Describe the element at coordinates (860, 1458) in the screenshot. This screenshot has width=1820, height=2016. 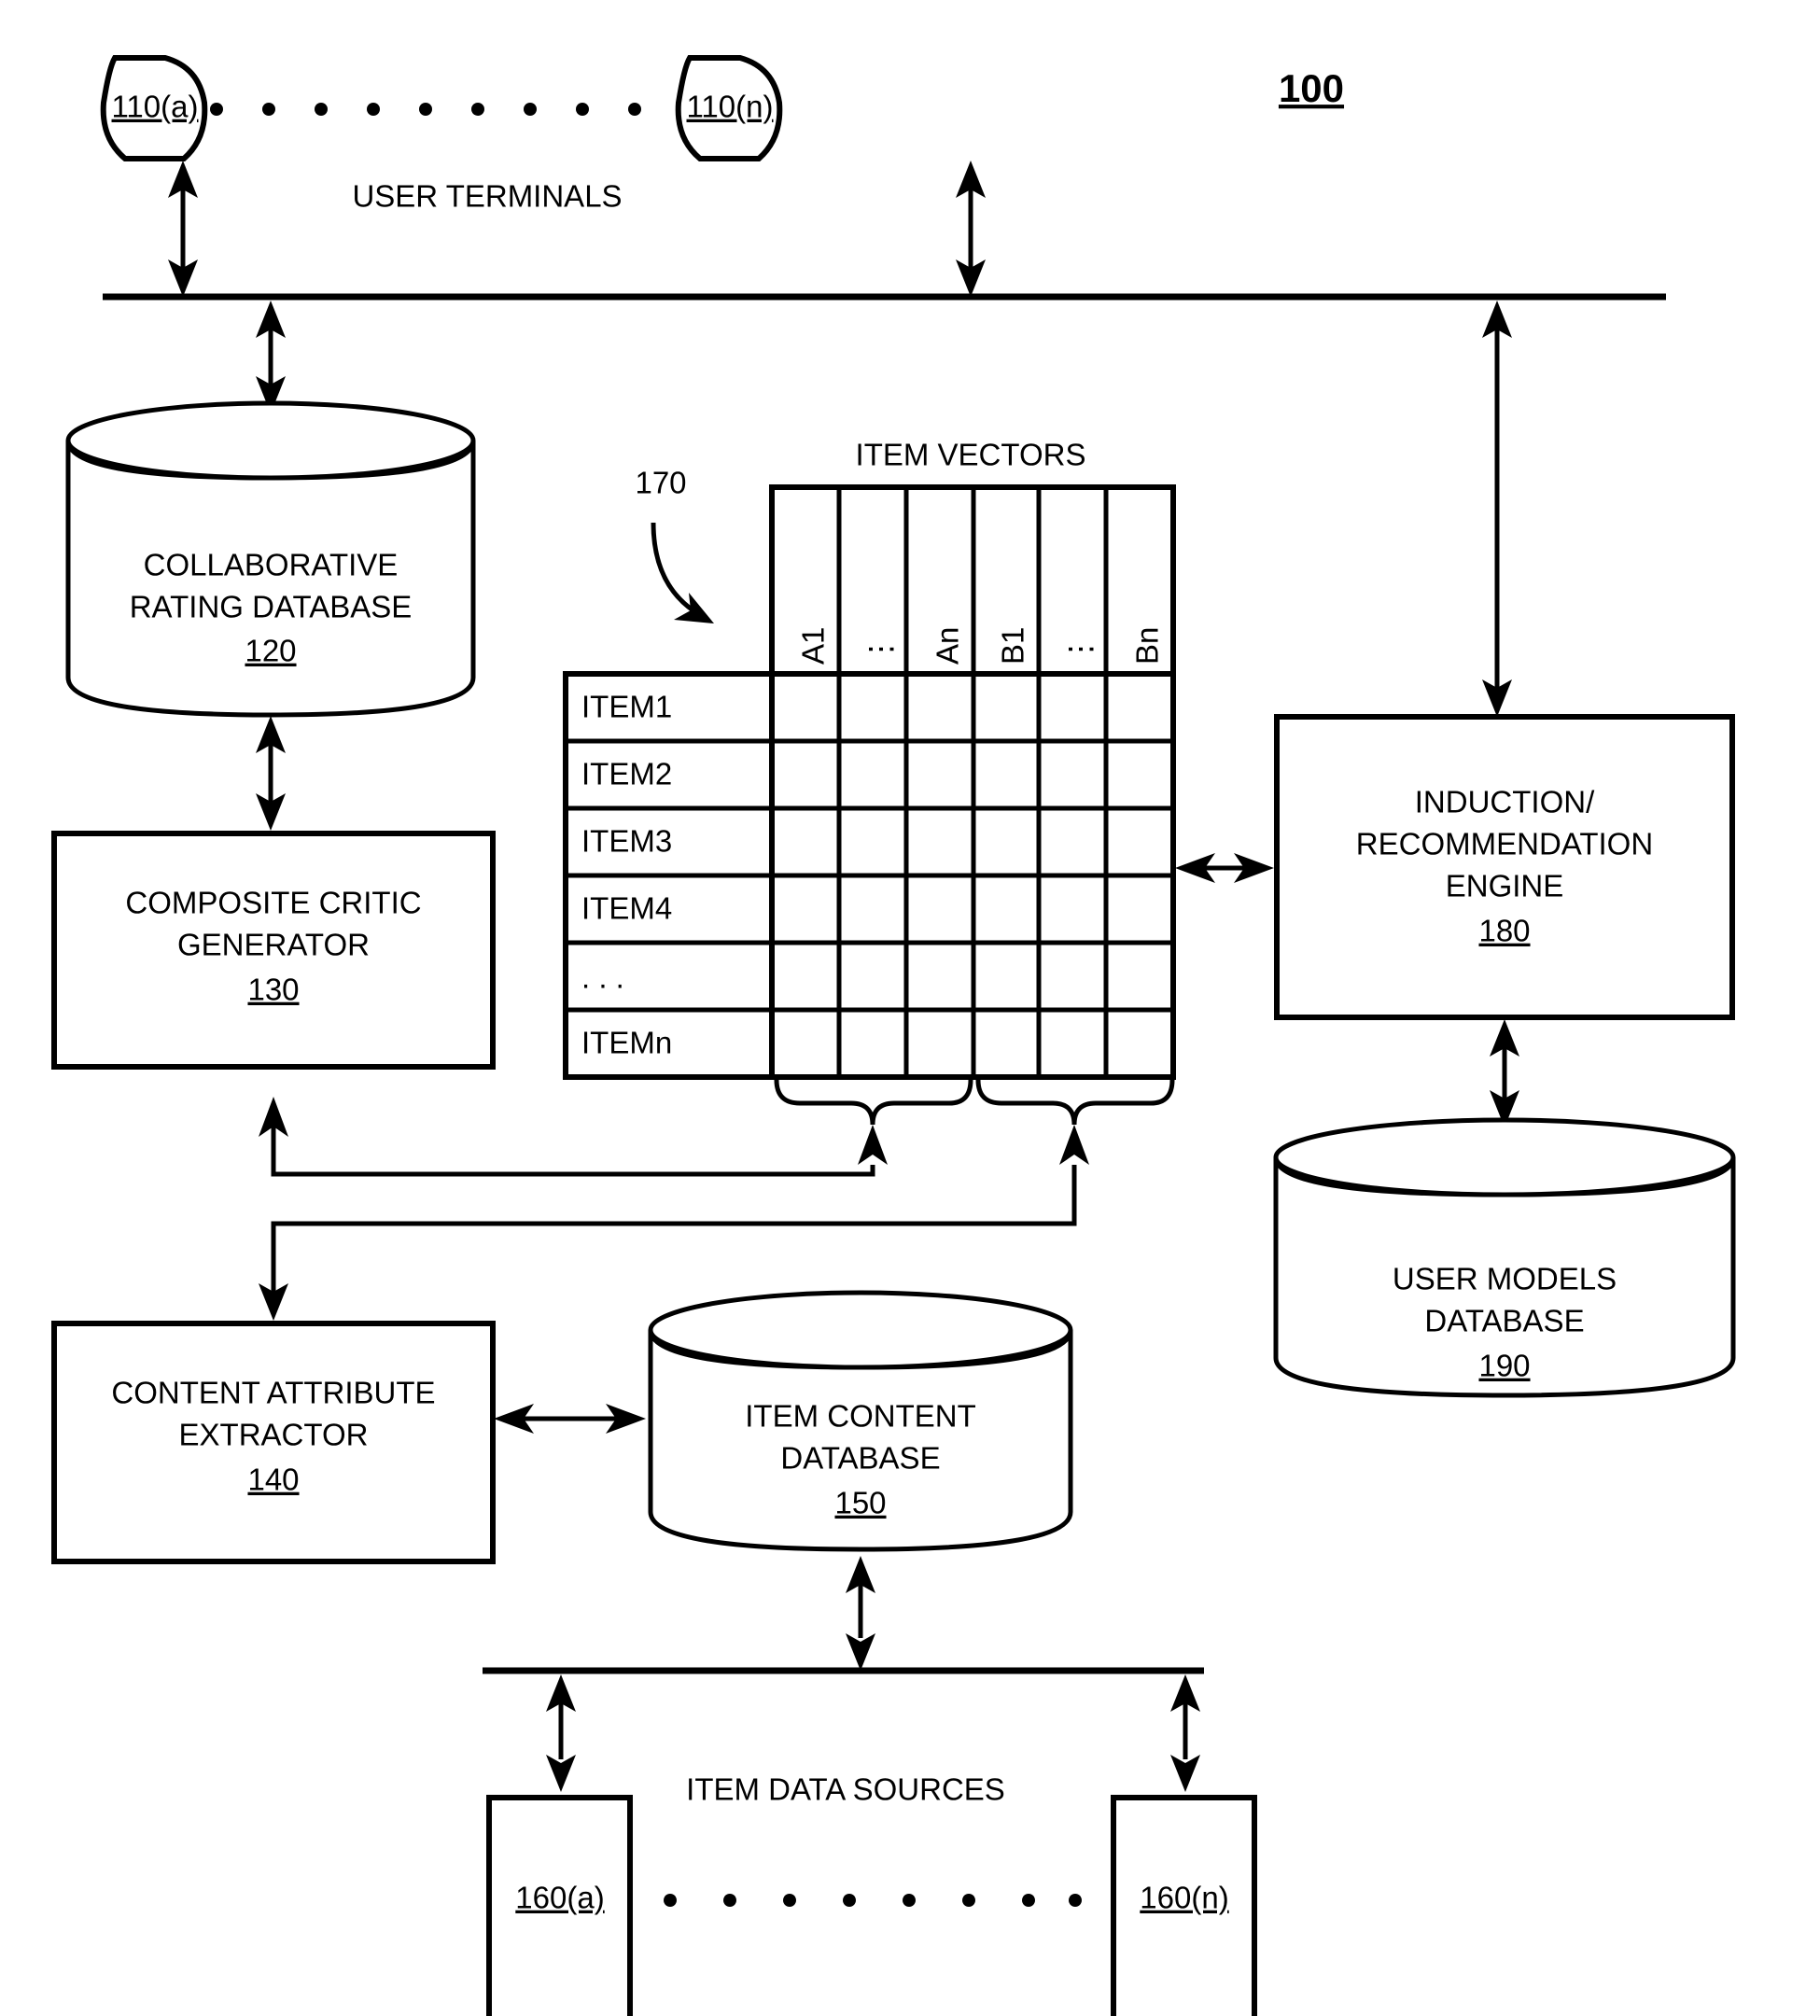
I see `item-content-database-line2: DATABASE` at that location.